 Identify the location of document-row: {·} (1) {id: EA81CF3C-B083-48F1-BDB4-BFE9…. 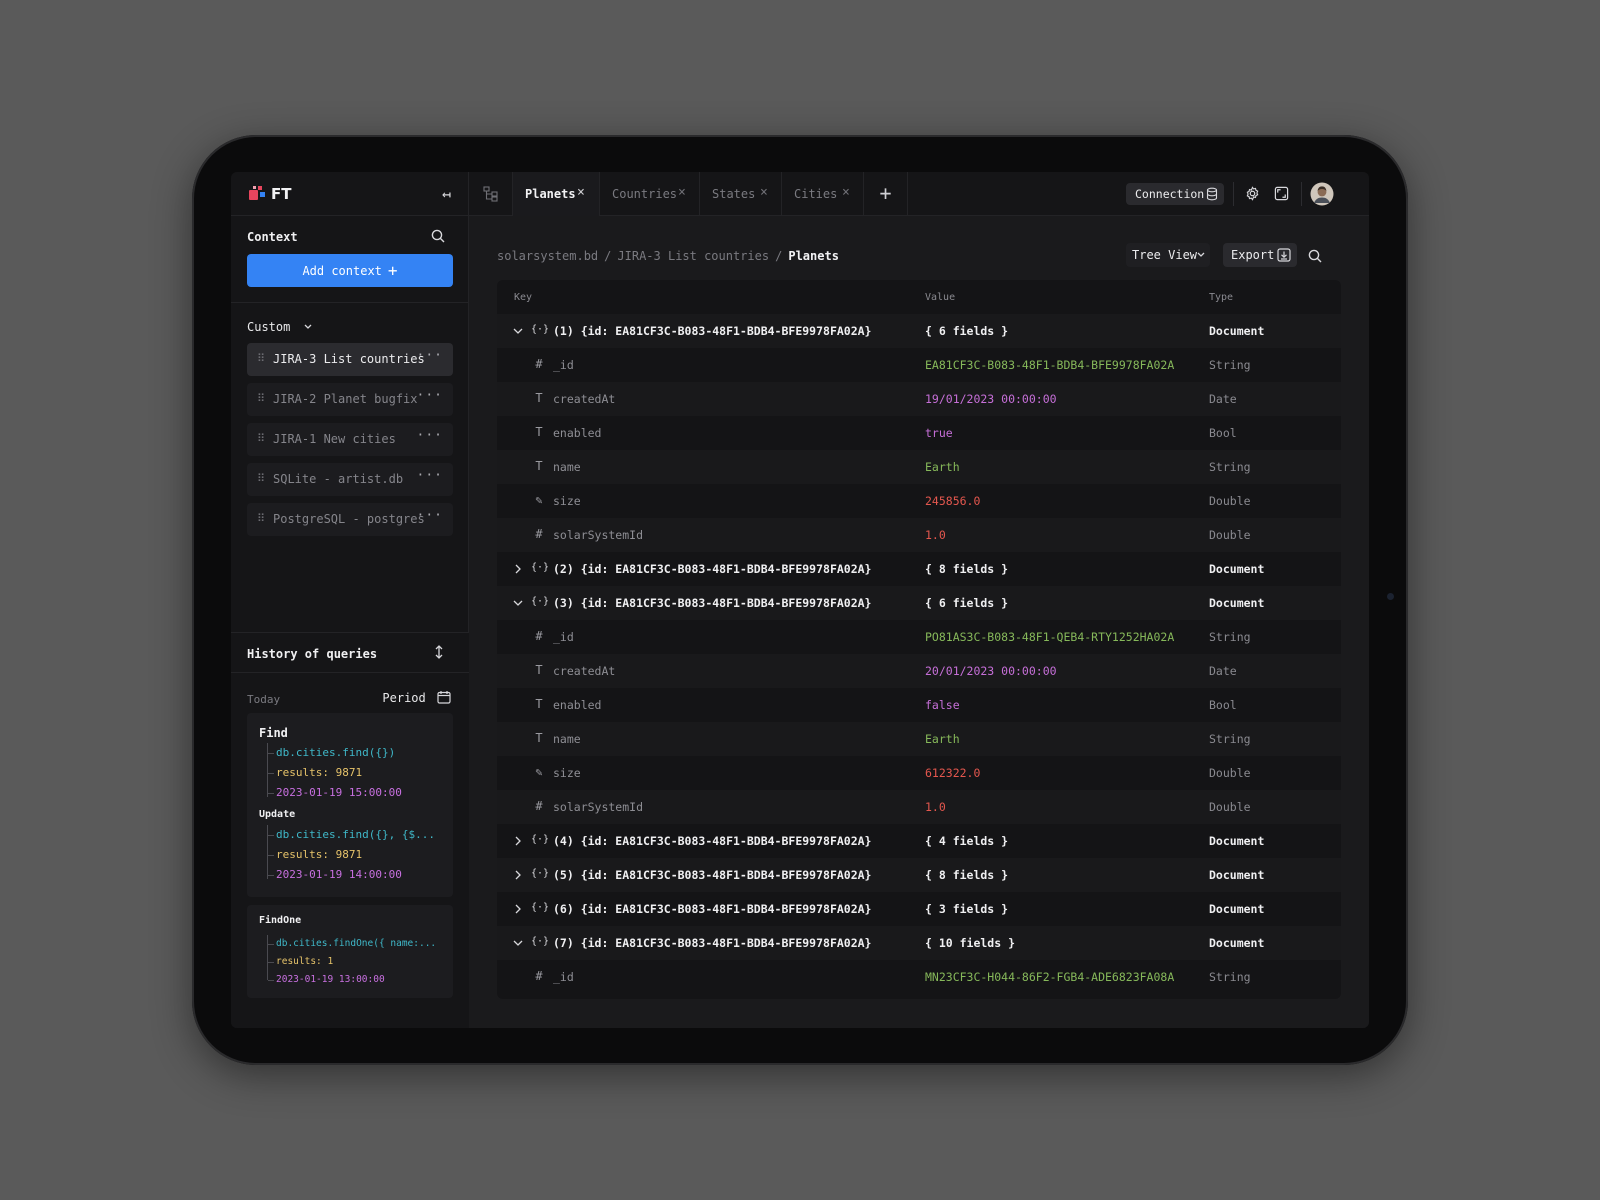
(919, 331).